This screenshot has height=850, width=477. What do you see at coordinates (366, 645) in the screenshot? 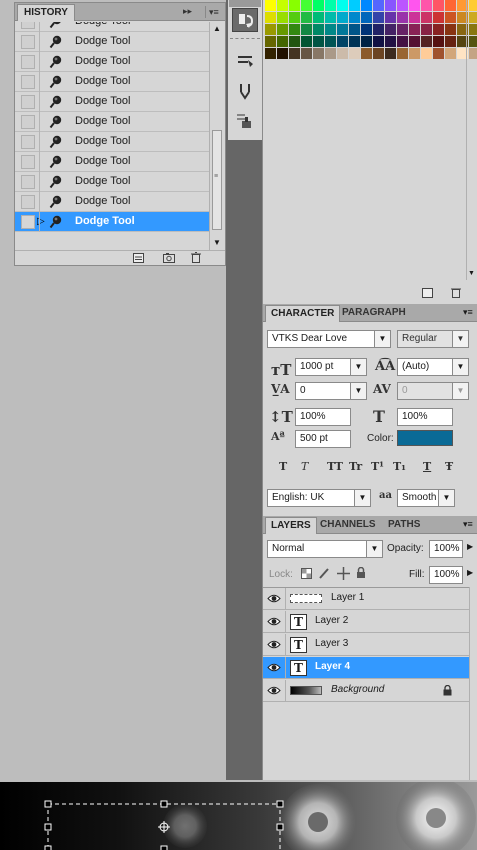
I see `layer-row: T Layer 3` at bounding box center [366, 645].